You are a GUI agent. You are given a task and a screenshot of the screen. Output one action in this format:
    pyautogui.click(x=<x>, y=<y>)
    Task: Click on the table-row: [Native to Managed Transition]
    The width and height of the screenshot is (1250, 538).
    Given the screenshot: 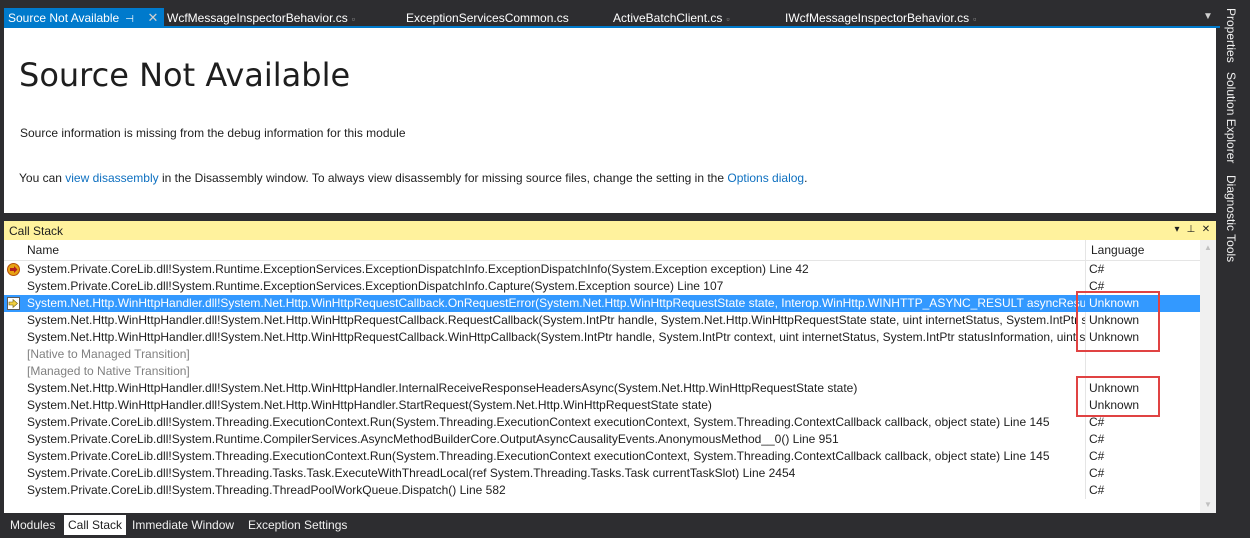 What is the action you would take?
    pyautogui.click(x=602, y=354)
    